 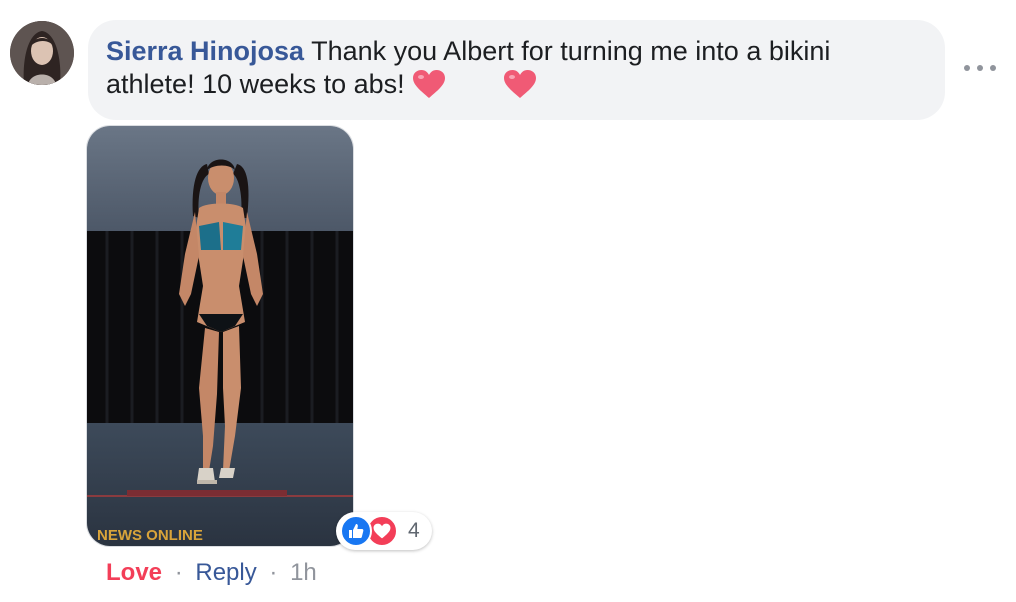 I want to click on photo-watermark: NEWS ONLINE, so click(x=150, y=535).